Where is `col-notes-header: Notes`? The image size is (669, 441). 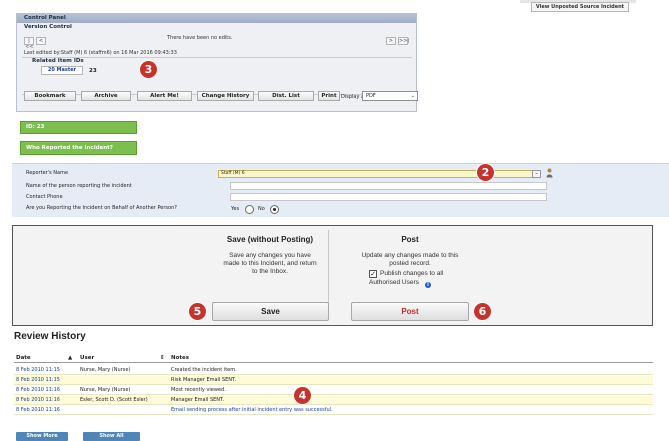 col-notes-header: Notes is located at coordinates (180, 358).